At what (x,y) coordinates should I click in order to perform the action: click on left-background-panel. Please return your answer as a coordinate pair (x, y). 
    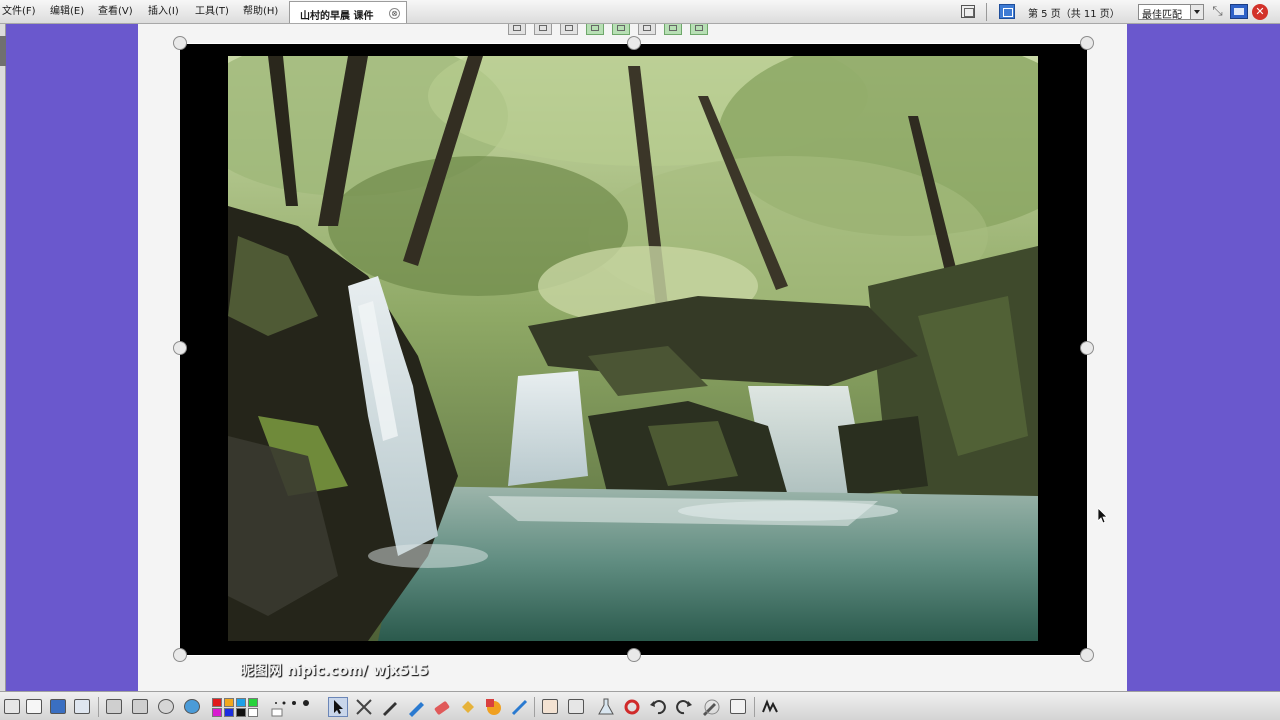
    Looking at the image, I should click on (72, 357).